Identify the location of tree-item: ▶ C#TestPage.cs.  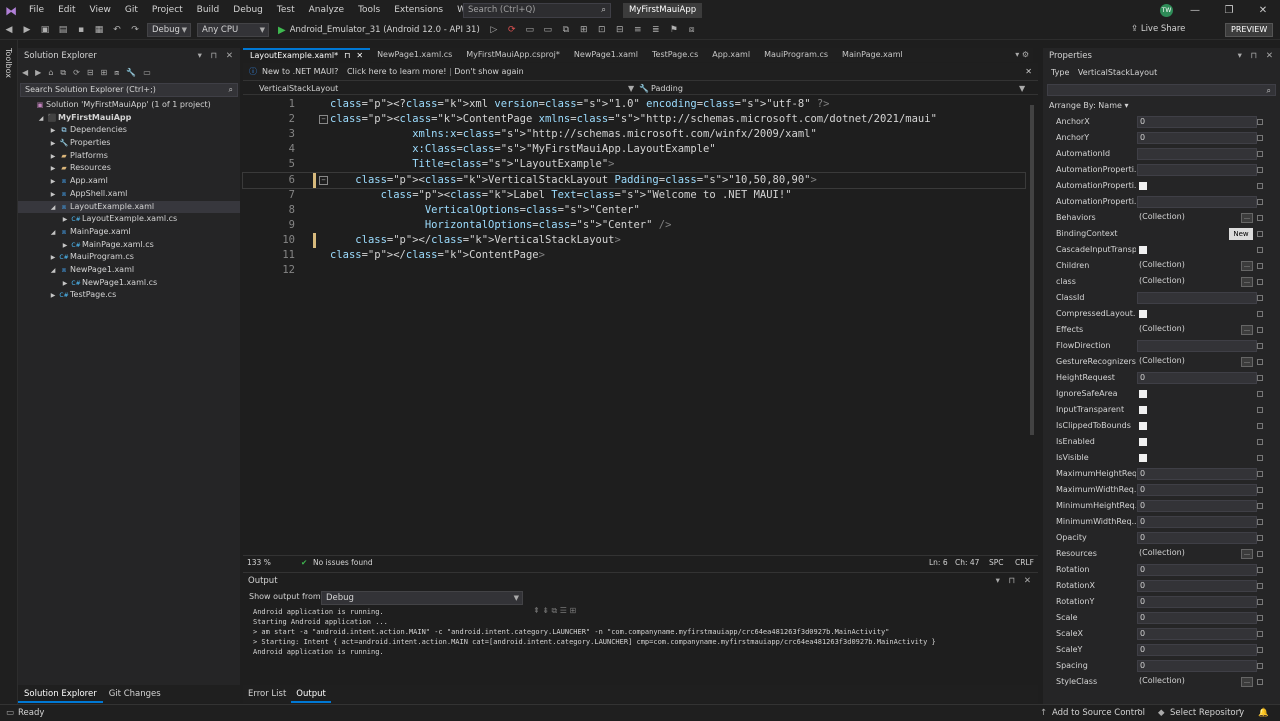
(129, 295).